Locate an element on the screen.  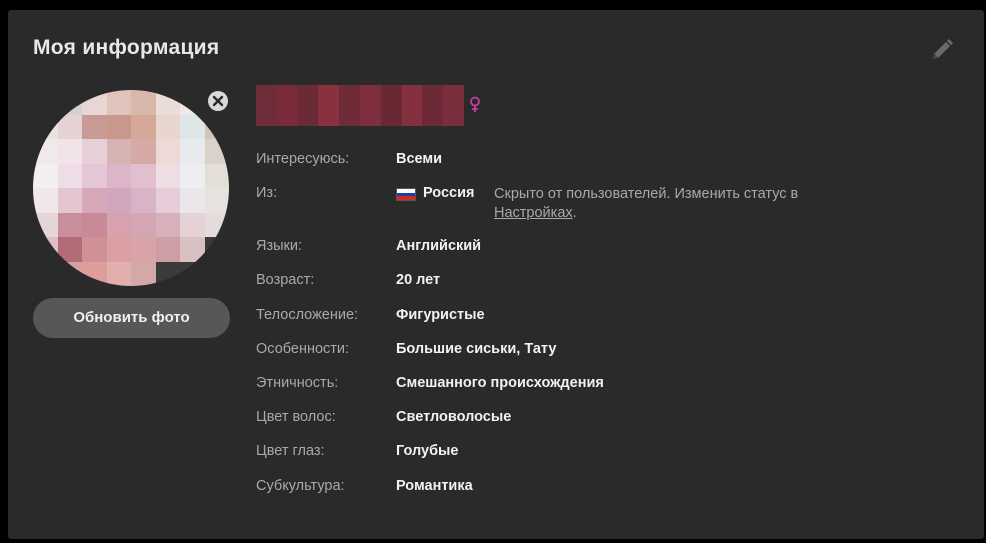
field-label: Этничность: is located at coordinates (297, 383).